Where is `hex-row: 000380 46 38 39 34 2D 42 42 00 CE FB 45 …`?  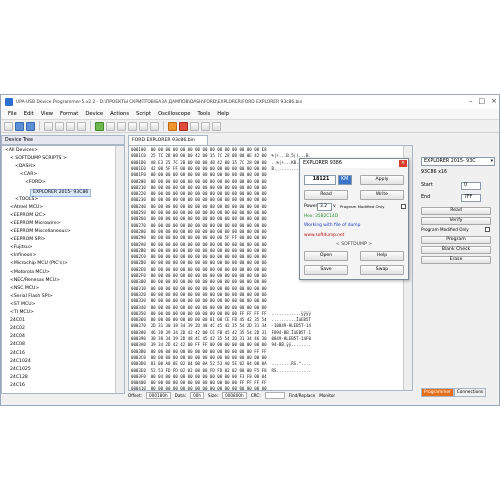 hex-row: 000380 46 38 39 34 2D 42 42 00 CE FB 45 … is located at coordinates (221, 333).